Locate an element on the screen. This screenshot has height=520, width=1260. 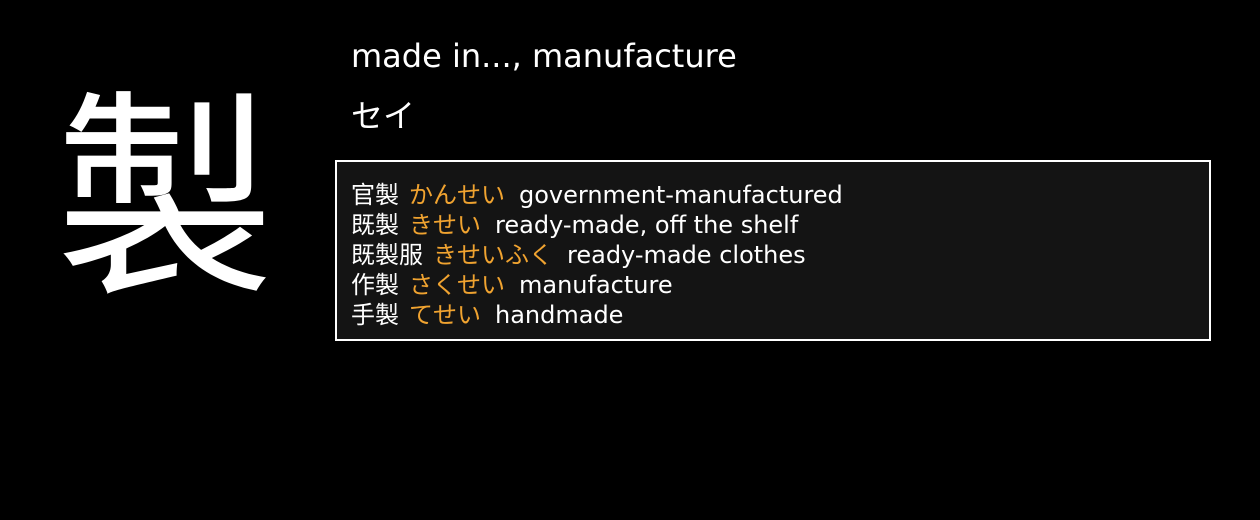
example-word: 既製服 is located at coordinates (387, 255).